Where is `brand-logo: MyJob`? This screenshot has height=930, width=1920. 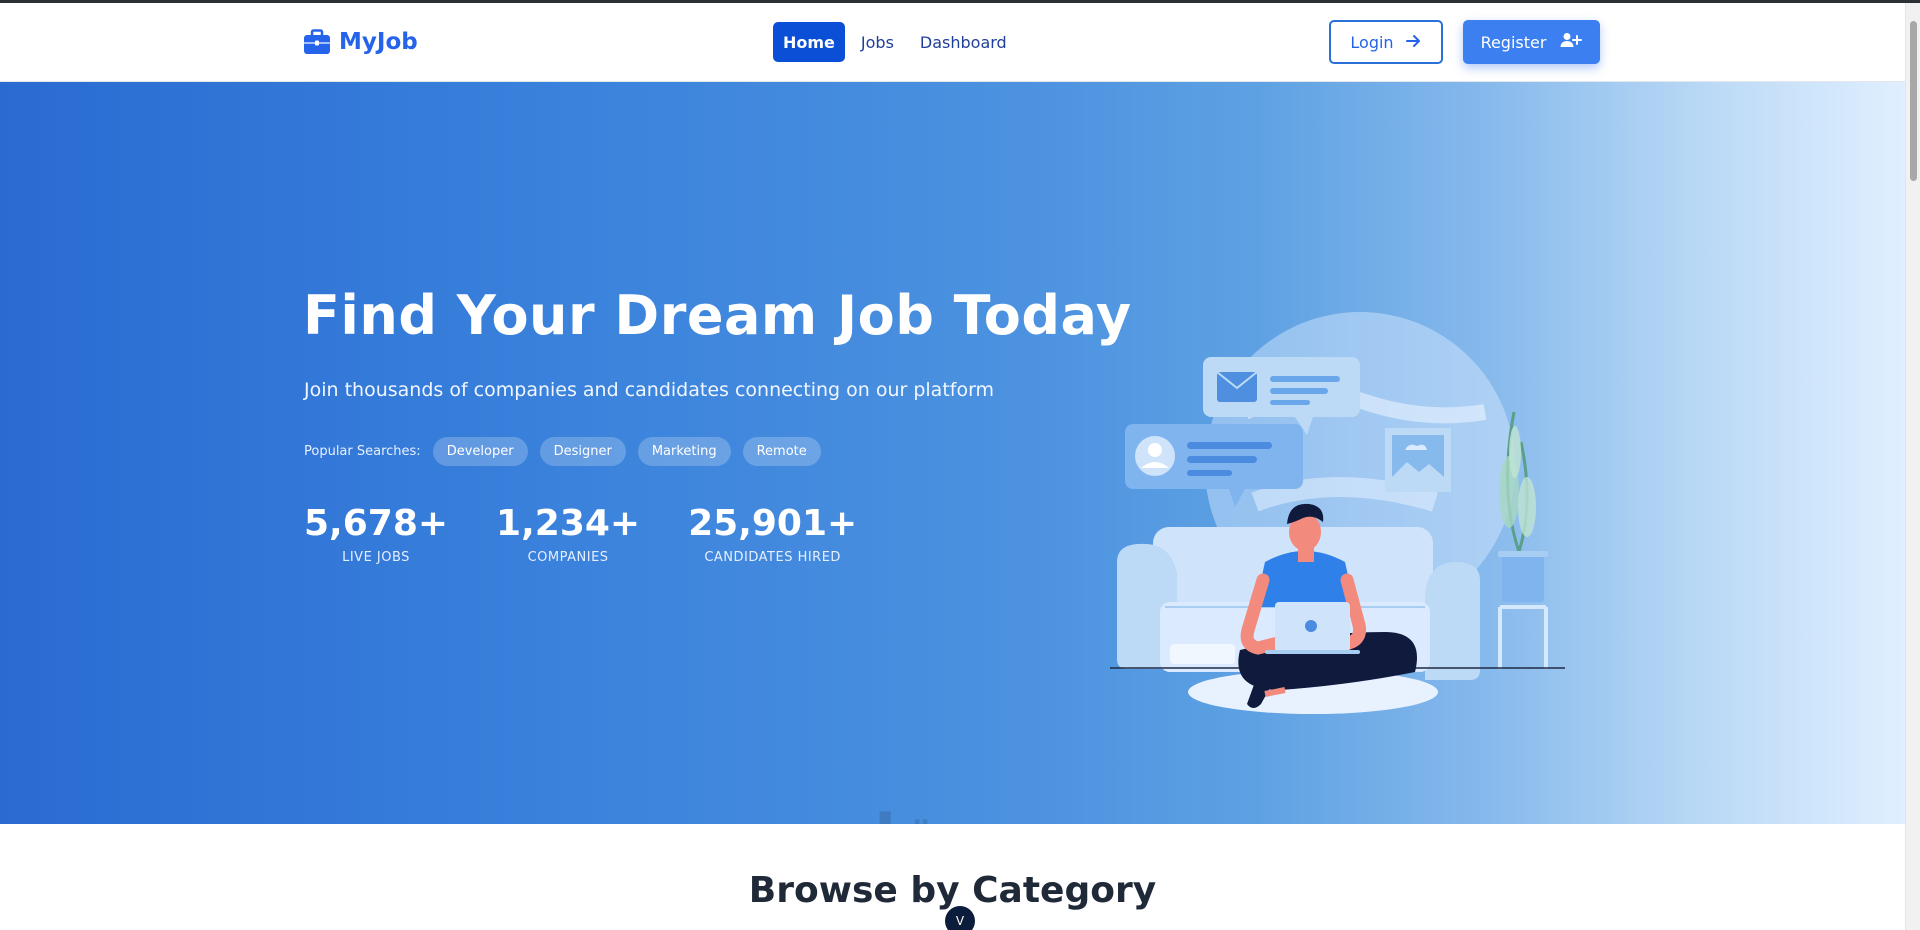
brand-logo: MyJob is located at coordinates (360, 42).